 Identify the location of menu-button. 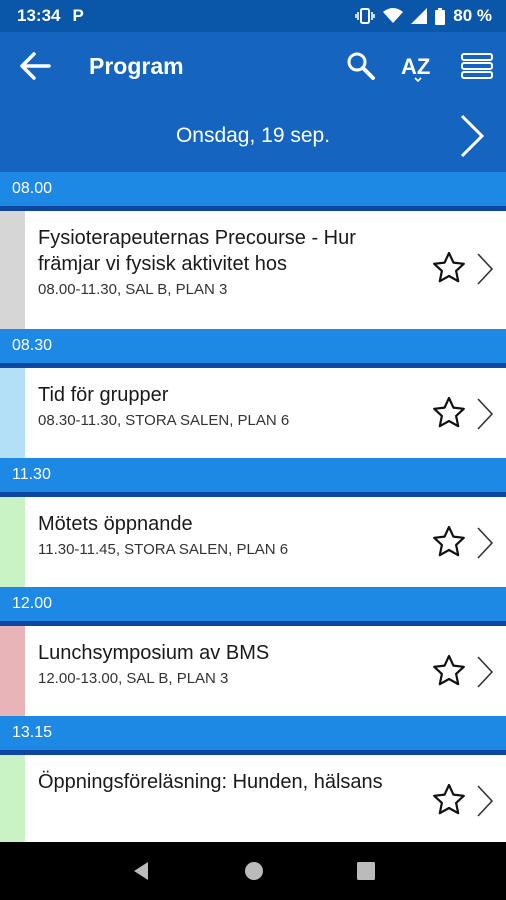
(477, 66).